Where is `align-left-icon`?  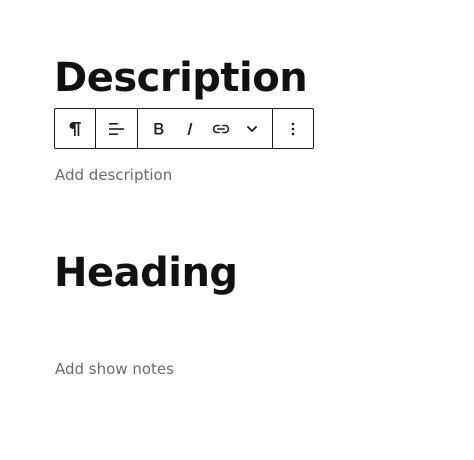 align-left-icon is located at coordinates (117, 129).